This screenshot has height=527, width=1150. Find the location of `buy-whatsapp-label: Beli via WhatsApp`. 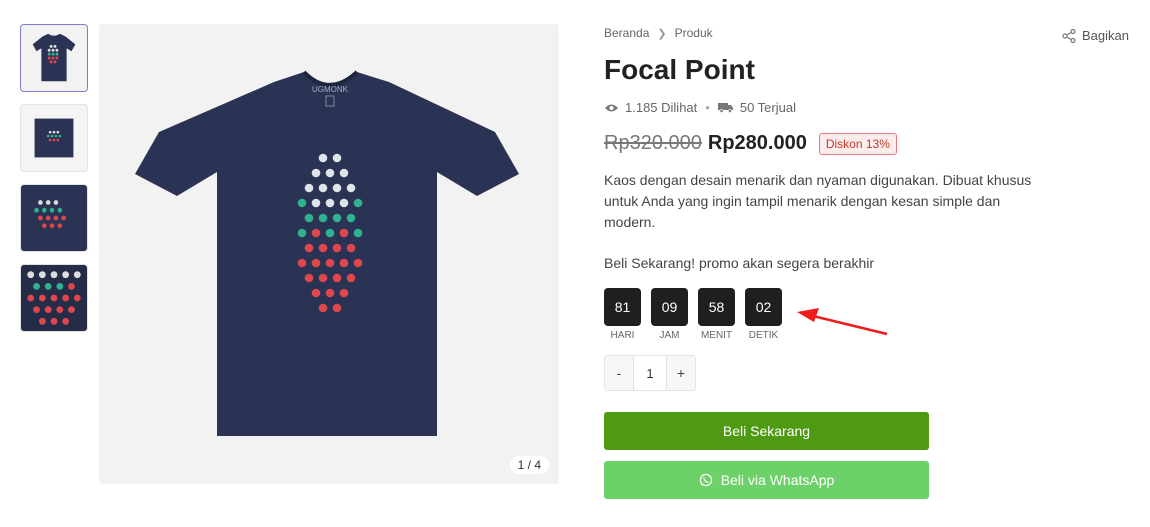

buy-whatsapp-label: Beli via WhatsApp is located at coordinates (777, 480).